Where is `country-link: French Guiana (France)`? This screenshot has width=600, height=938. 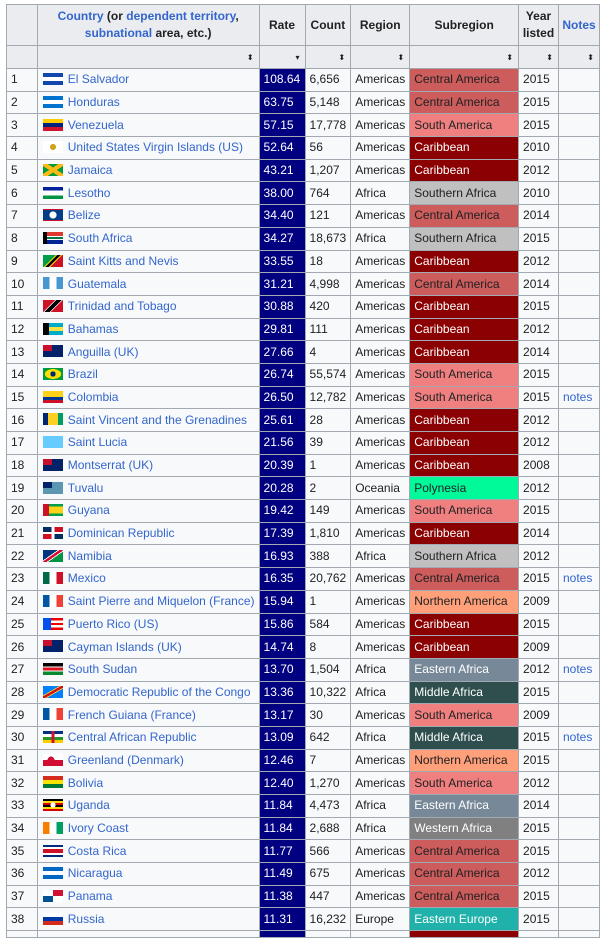 country-link: French Guiana (France) is located at coordinates (132, 715).